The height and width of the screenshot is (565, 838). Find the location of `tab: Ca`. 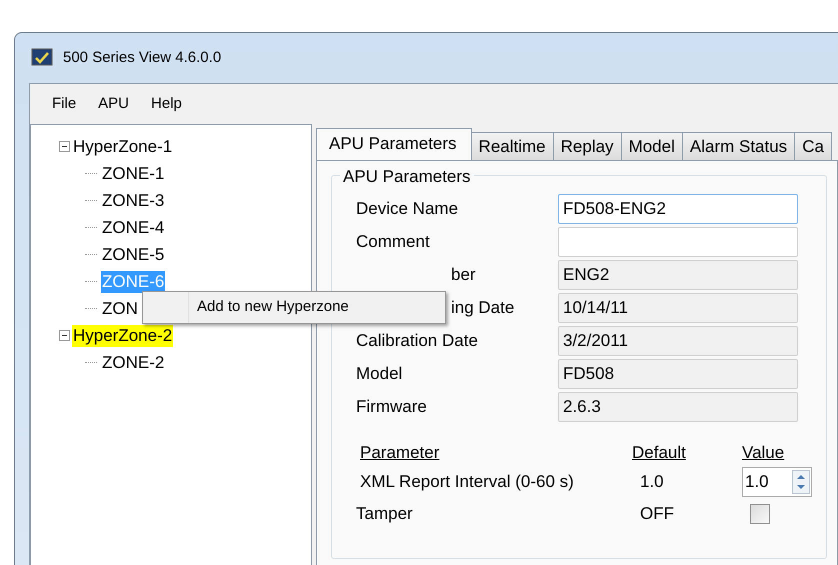

tab: Ca is located at coordinates (813, 146).